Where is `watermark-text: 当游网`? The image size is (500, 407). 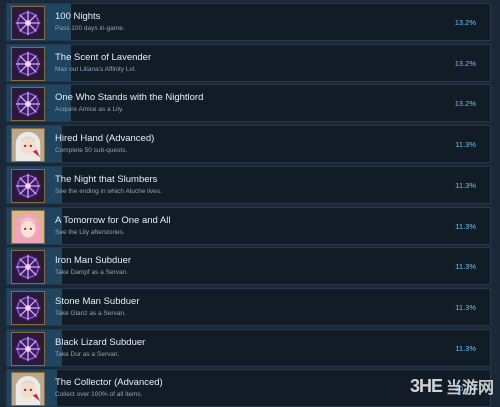 watermark-text: 当游网 is located at coordinates (470, 386).